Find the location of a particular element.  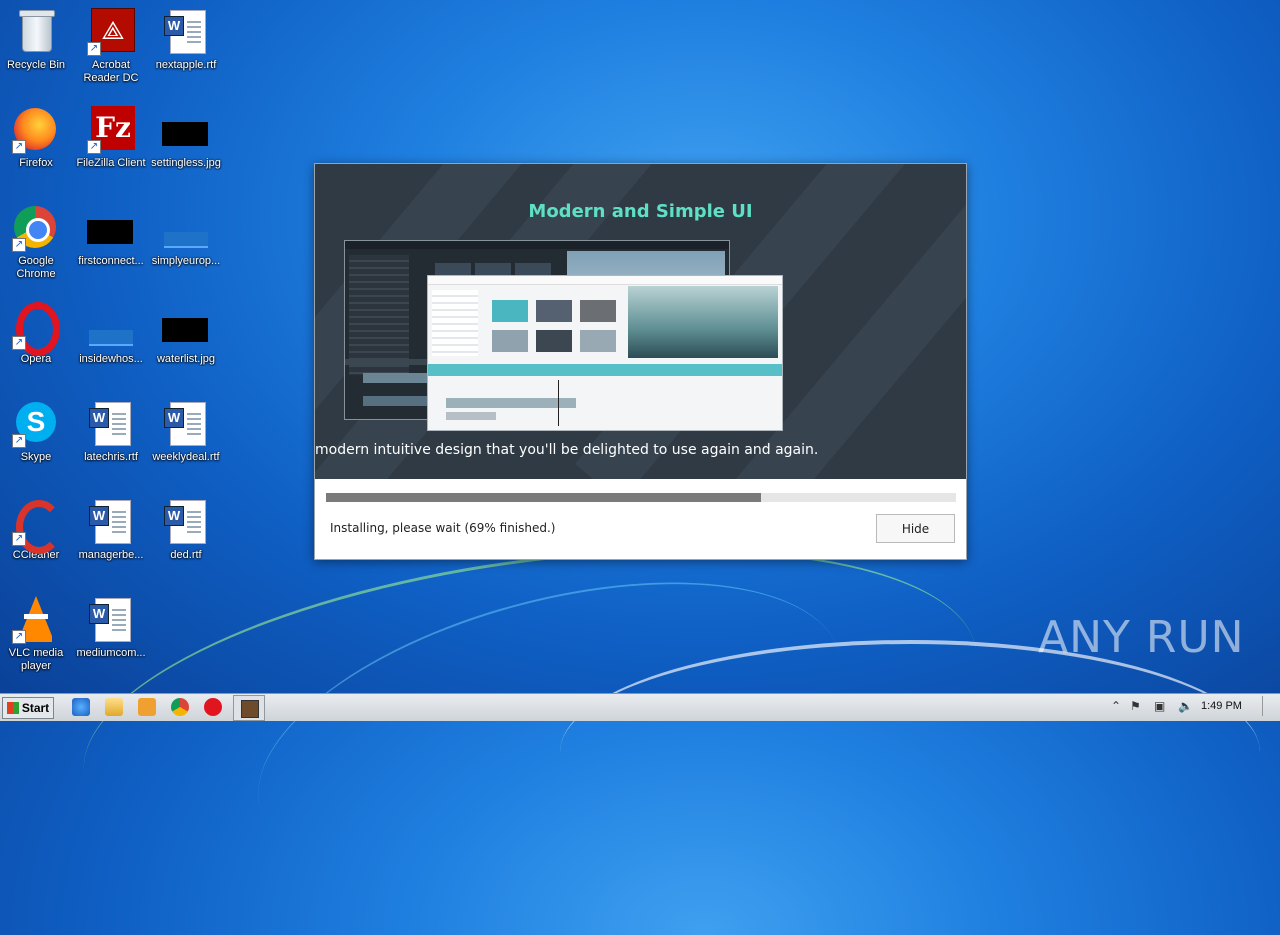

media-player-icon is located at coordinates (147, 707).